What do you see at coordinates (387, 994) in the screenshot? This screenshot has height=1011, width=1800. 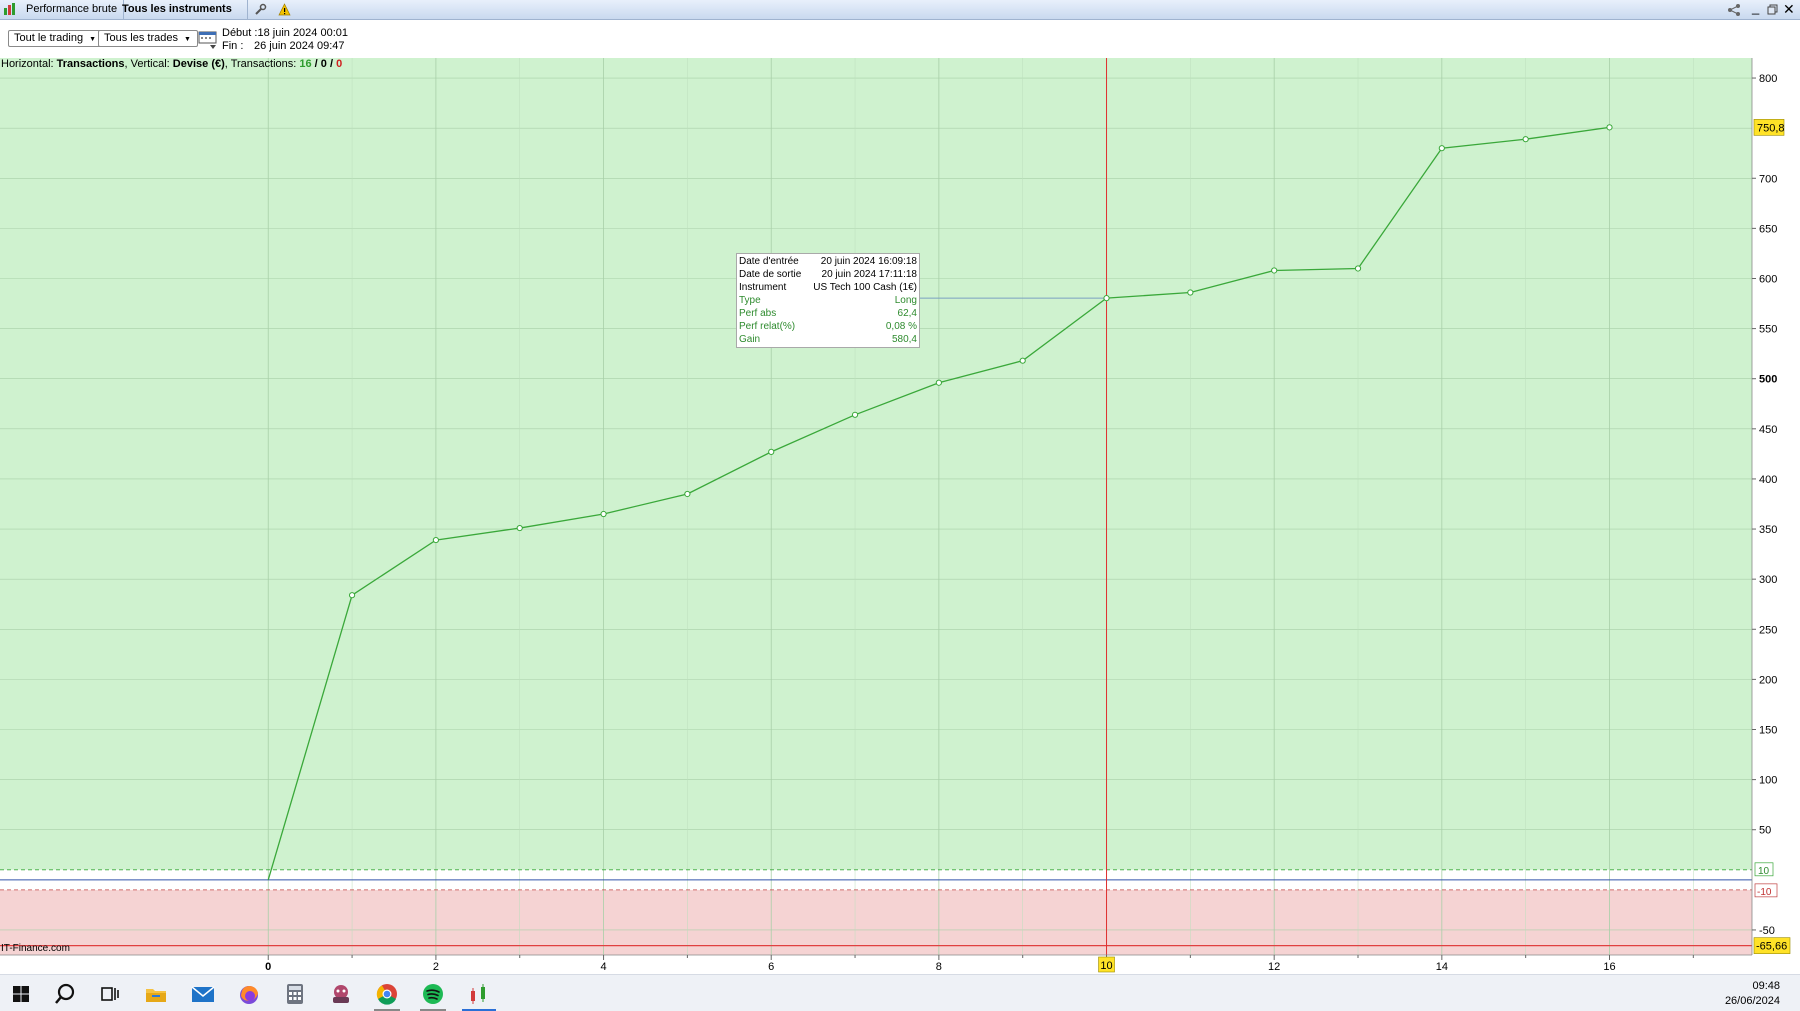 I see `chrome-icon` at bounding box center [387, 994].